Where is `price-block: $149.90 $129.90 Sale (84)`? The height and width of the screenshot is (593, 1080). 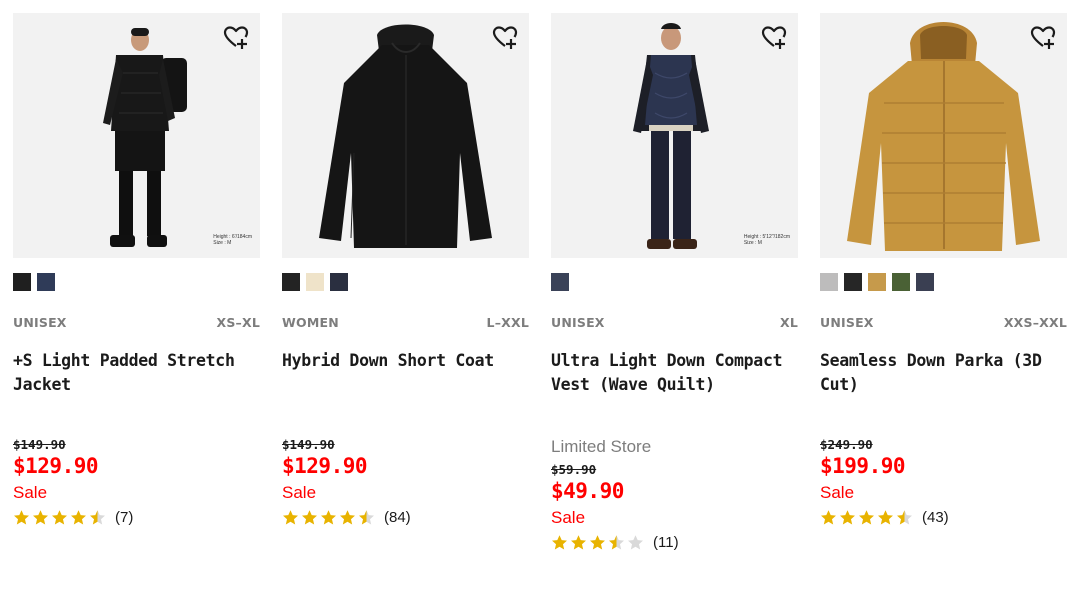
price-block: $149.90 $129.90 Sale (84) is located at coordinates (405, 482).